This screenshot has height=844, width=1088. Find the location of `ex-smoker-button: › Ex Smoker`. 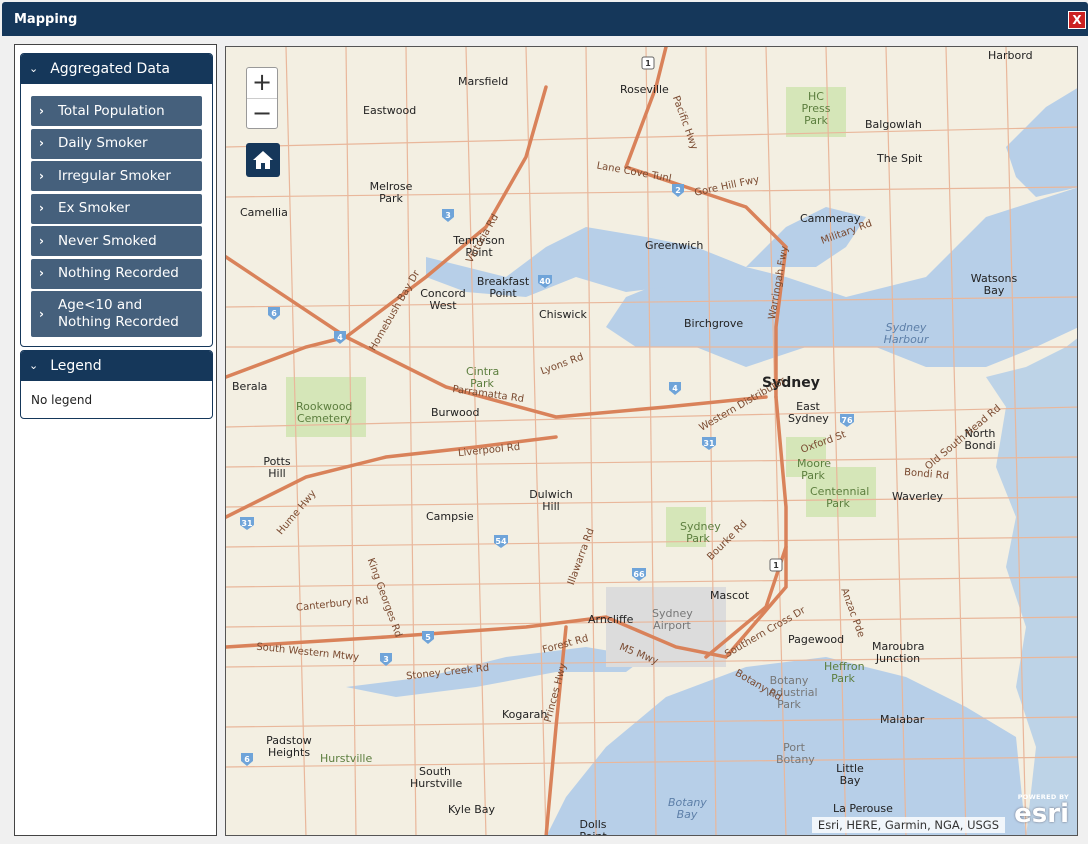

ex-smoker-button: › Ex Smoker is located at coordinates (116, 208).